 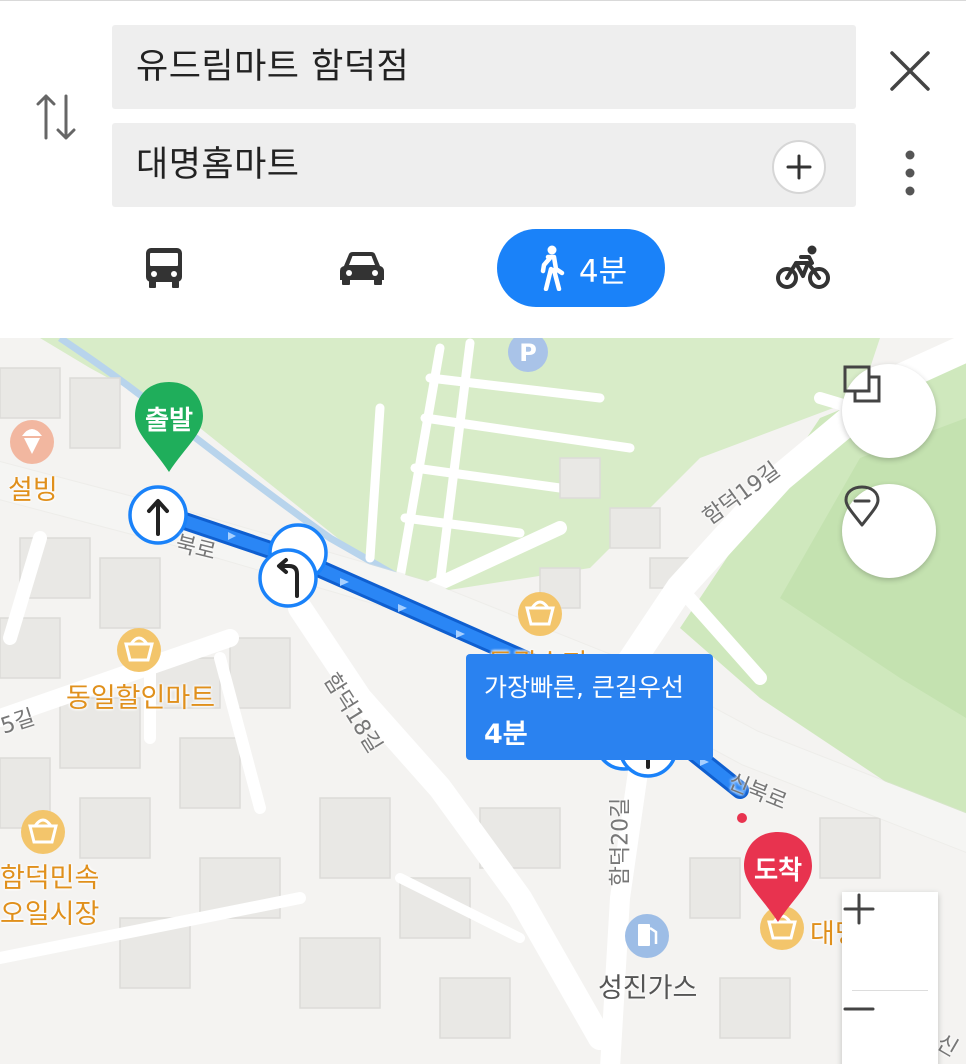 I want to click on origin-text: 유드림마트 함덕점, so click(x=273, y=67).